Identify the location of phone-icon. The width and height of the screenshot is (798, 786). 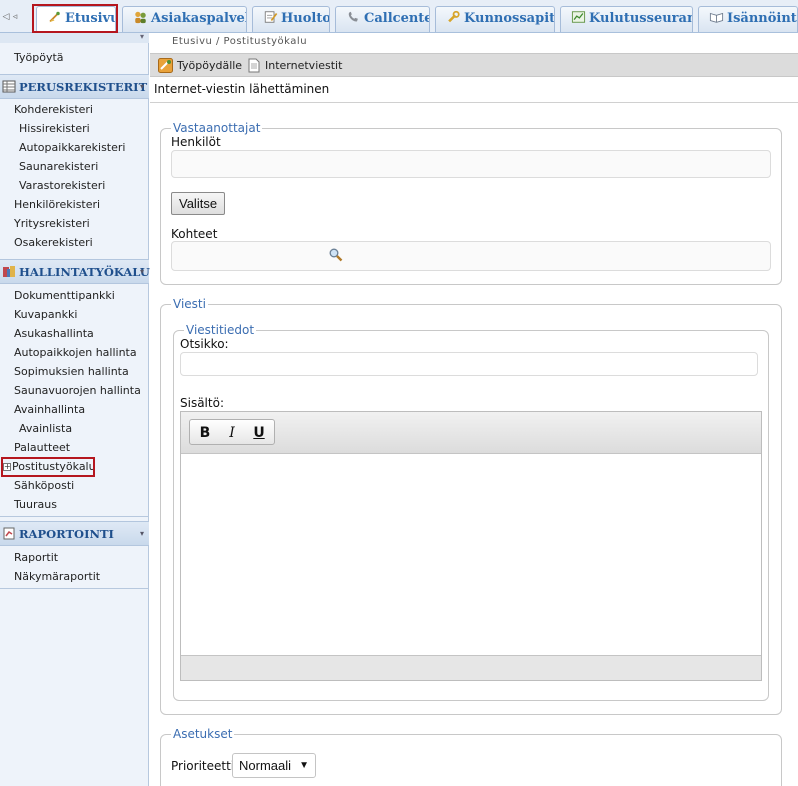
(353, 16).